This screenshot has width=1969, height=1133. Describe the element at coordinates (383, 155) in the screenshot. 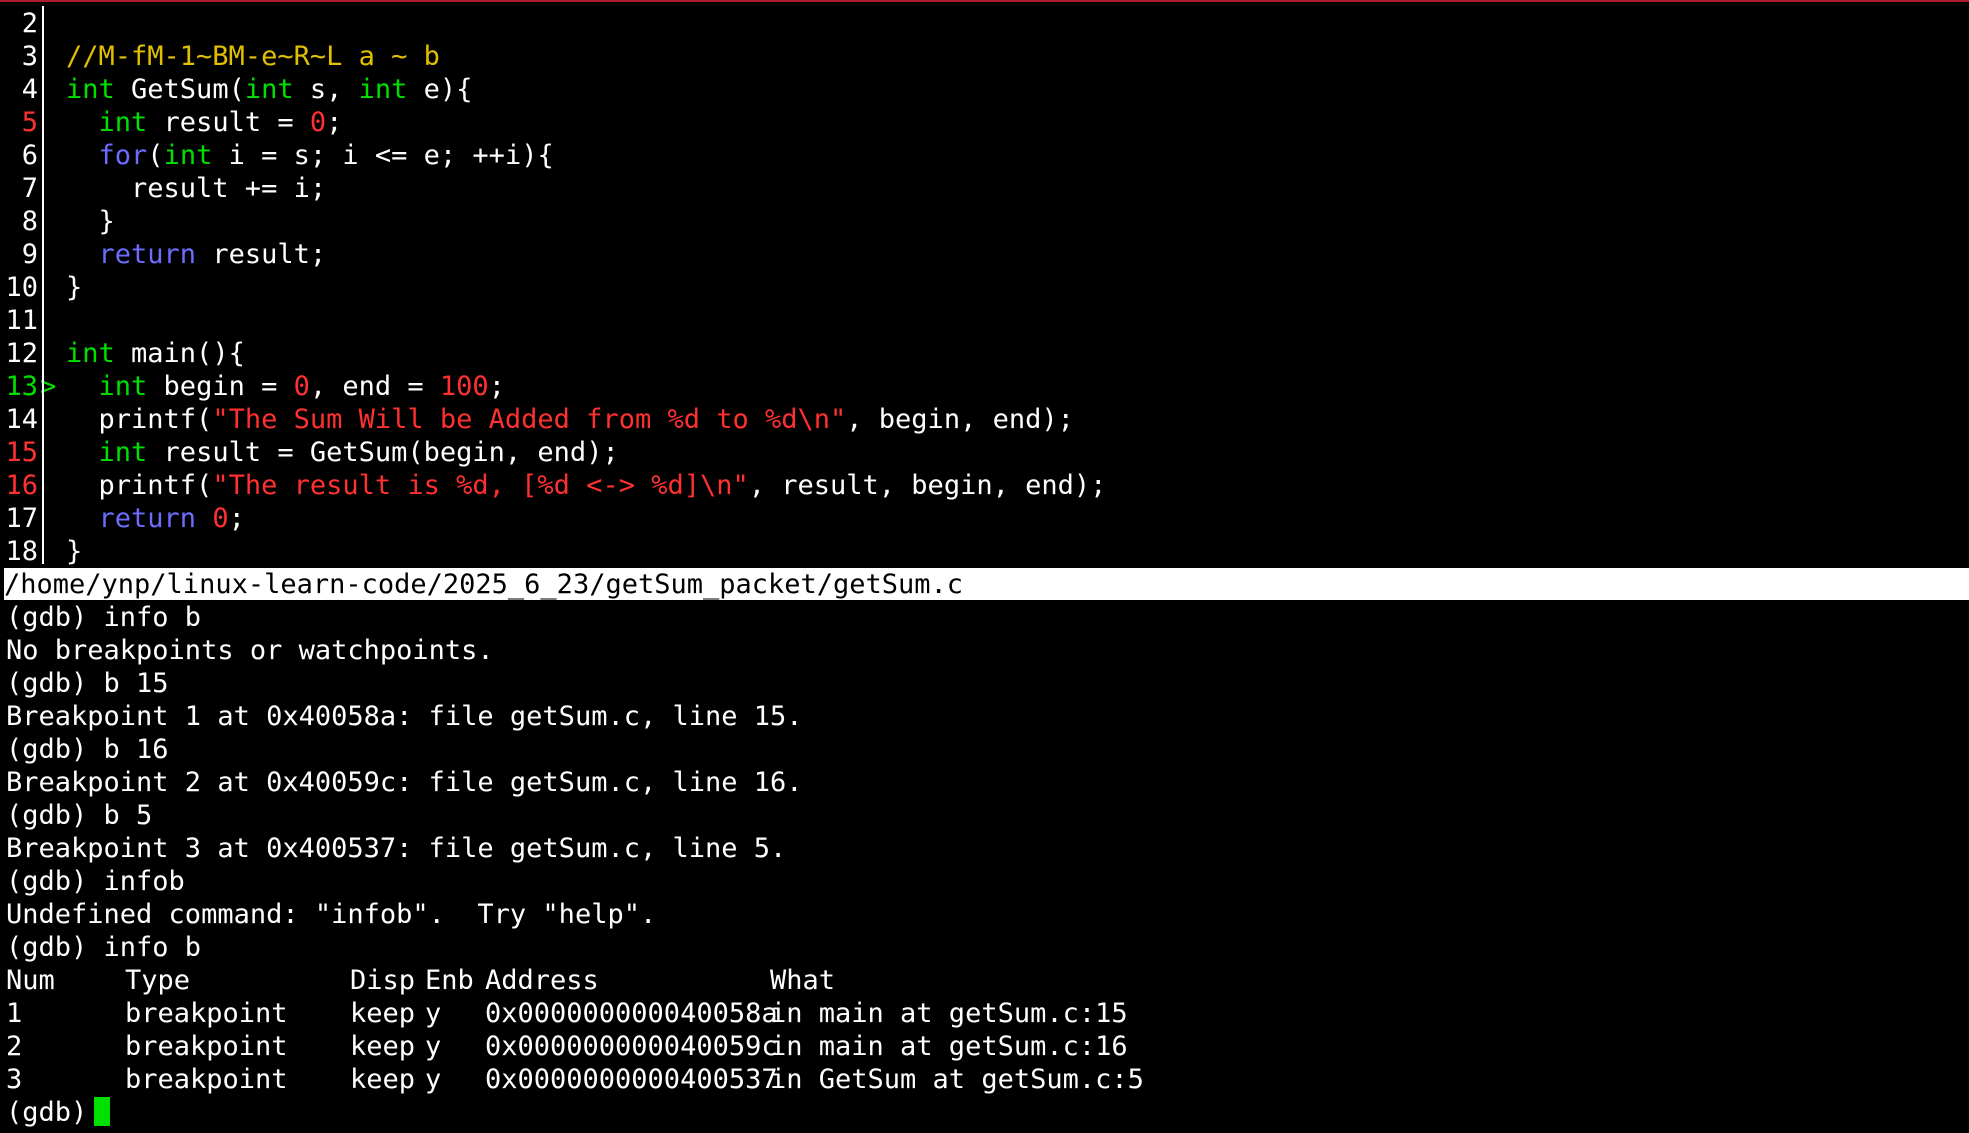

I see `code-token: i = s; i <= e; ++i){` at that location.